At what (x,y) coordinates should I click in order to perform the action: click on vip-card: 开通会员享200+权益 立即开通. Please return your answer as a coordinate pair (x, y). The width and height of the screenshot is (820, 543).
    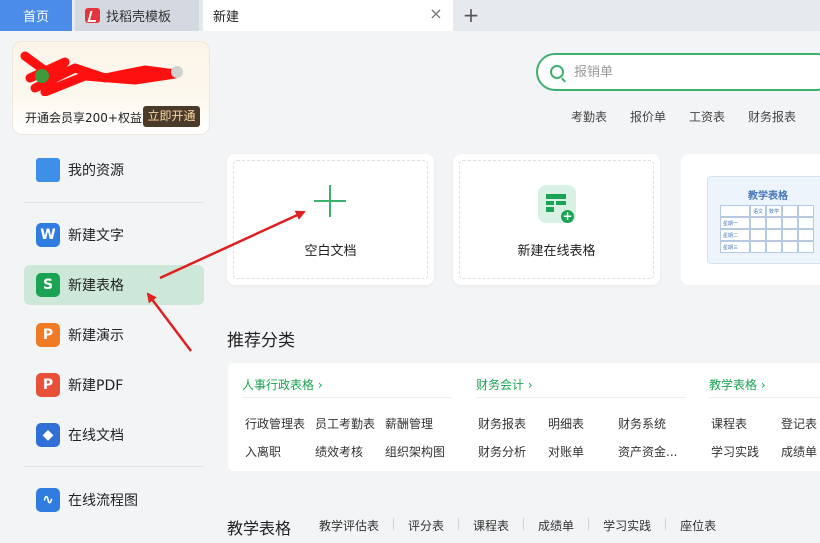
    Looking at the image, I should click on (111, 88).